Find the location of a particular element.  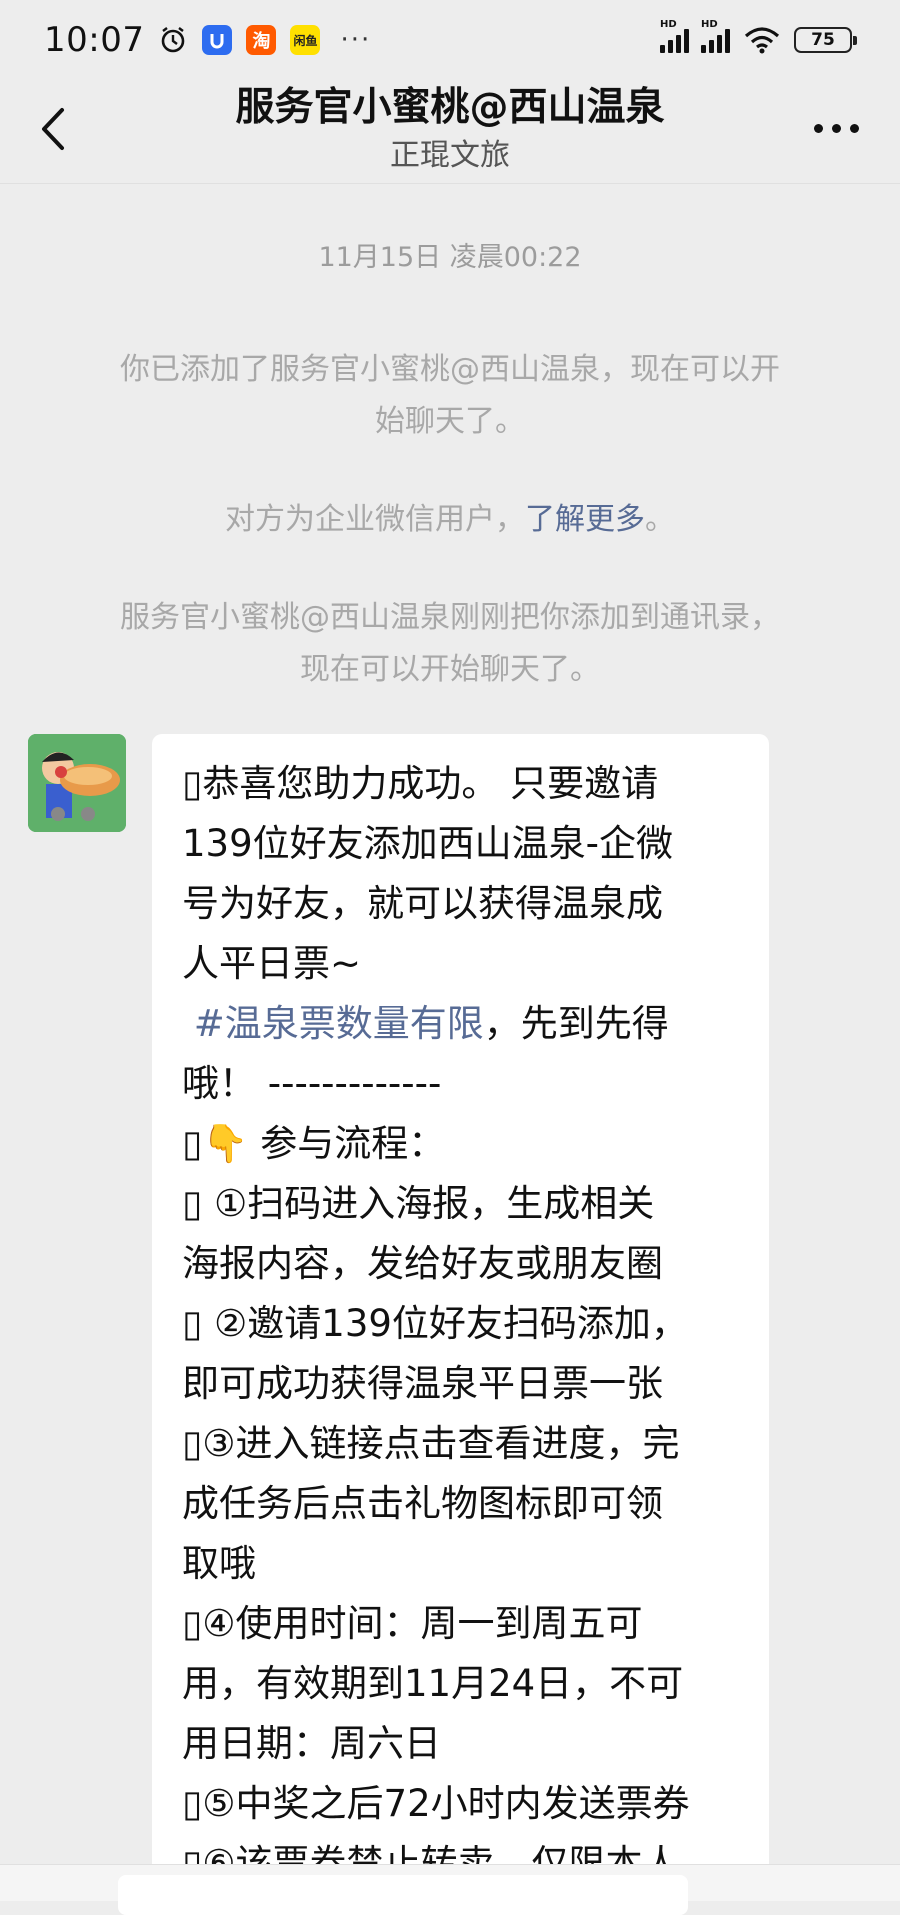

signal-icon: HD is located at coordinates (674, 36).